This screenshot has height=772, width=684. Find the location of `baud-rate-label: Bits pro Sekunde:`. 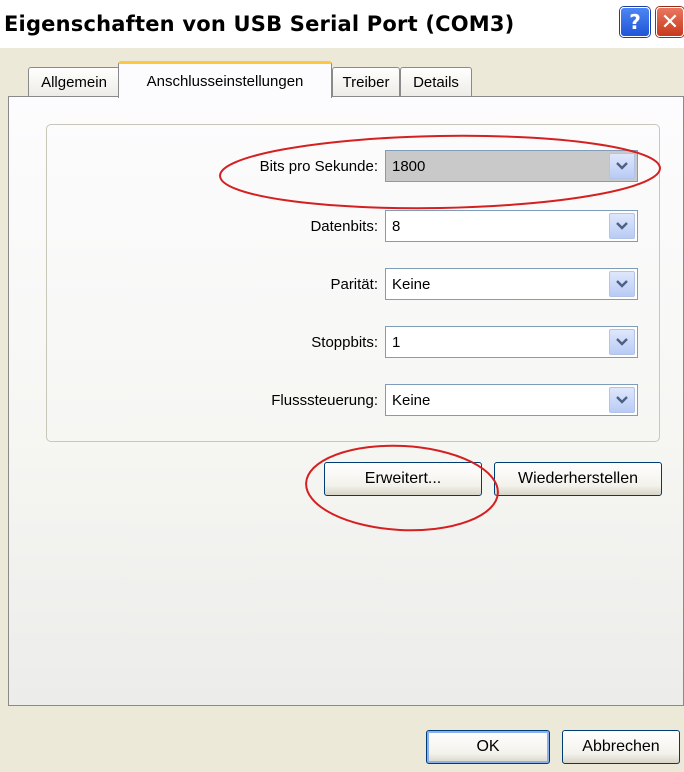

baud-rate-label: Bits pro Sekunde: is located at coordinates (318, 166).